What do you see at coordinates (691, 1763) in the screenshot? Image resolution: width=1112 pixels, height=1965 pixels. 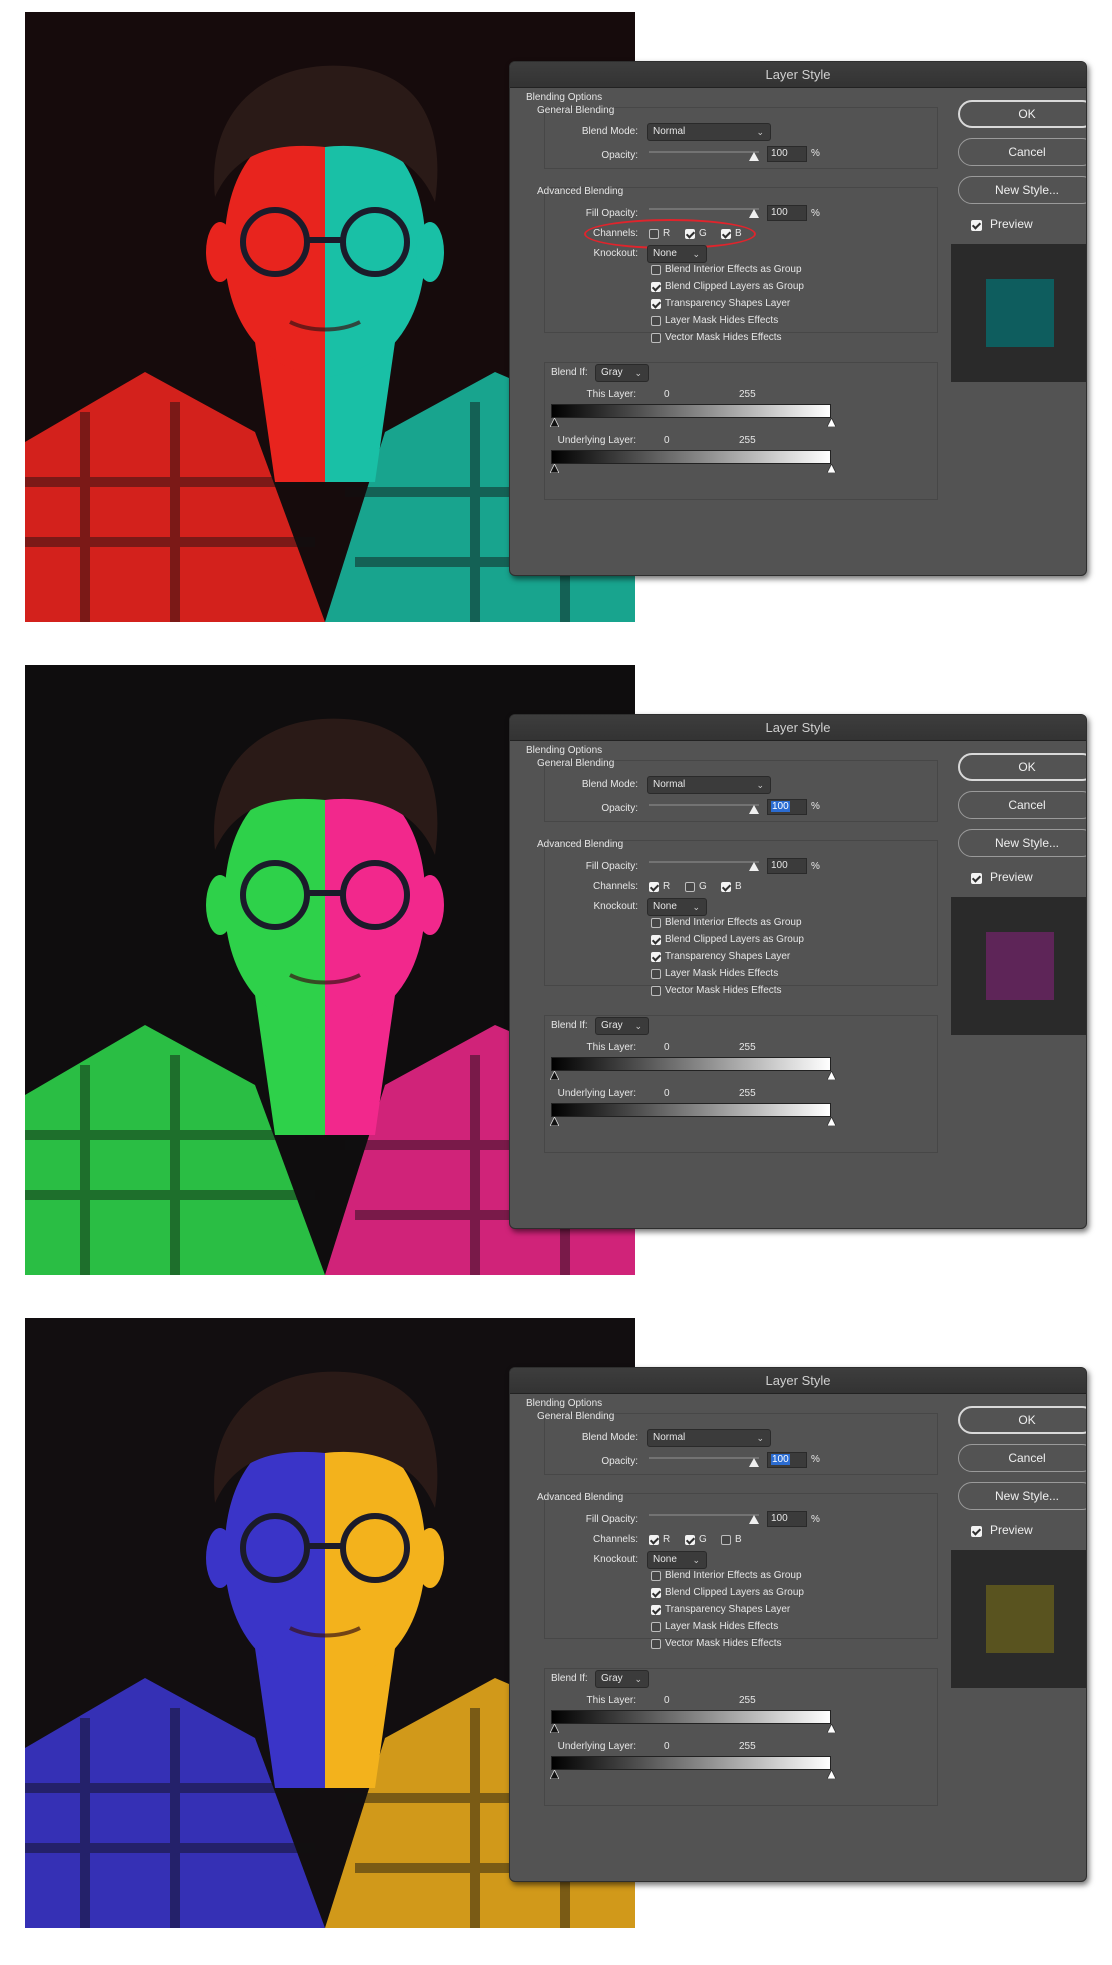 I see `underlying-layer-gradient` at bounding box center [691, 1763].